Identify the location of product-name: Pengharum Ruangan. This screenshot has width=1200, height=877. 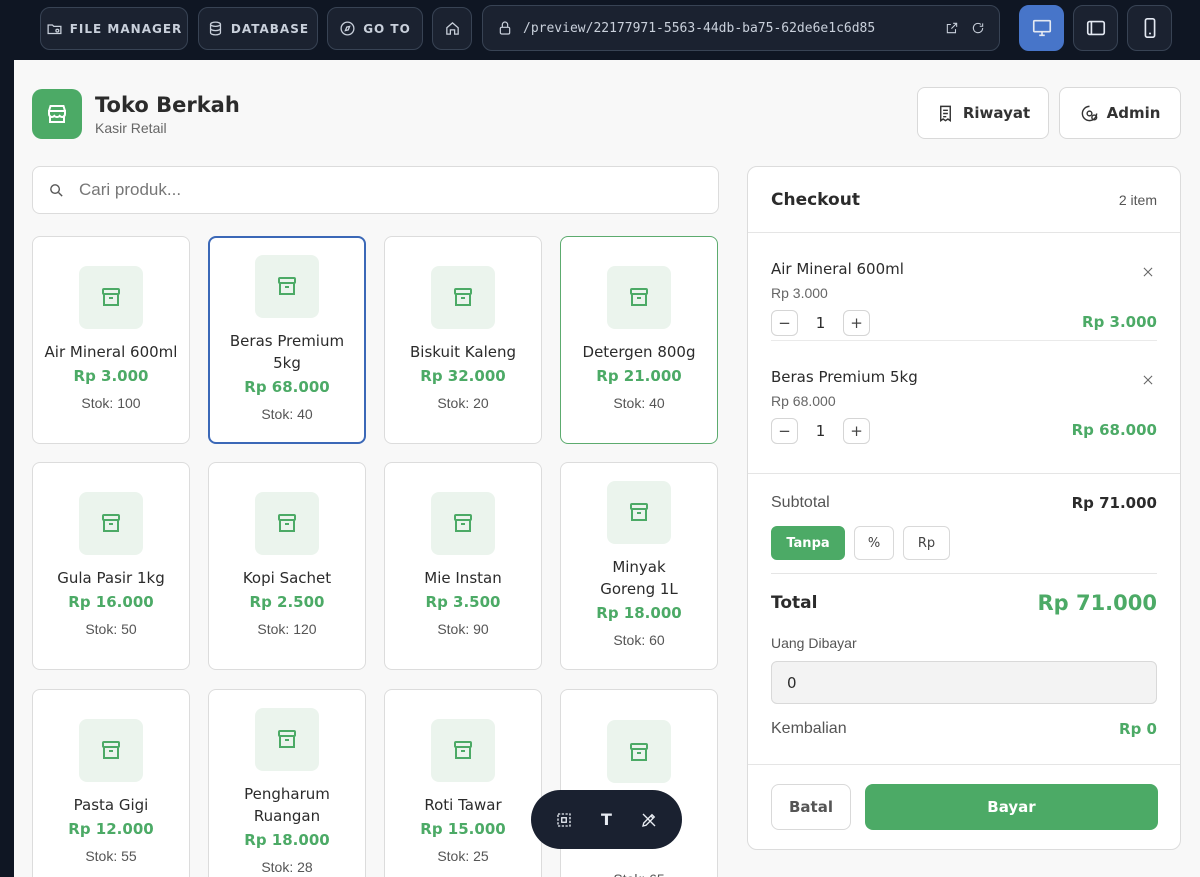
(287, 804).